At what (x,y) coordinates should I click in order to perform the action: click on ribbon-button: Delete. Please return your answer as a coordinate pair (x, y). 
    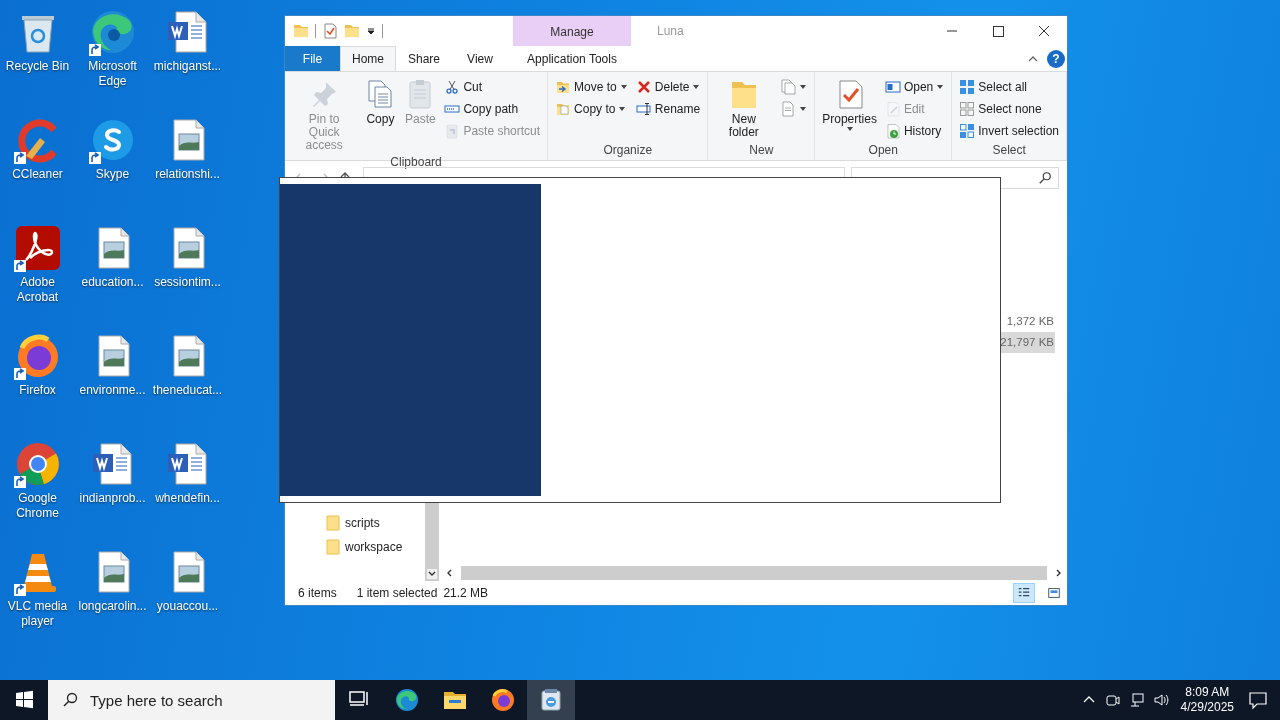
    Looking at the image, I should click on (668, 87).